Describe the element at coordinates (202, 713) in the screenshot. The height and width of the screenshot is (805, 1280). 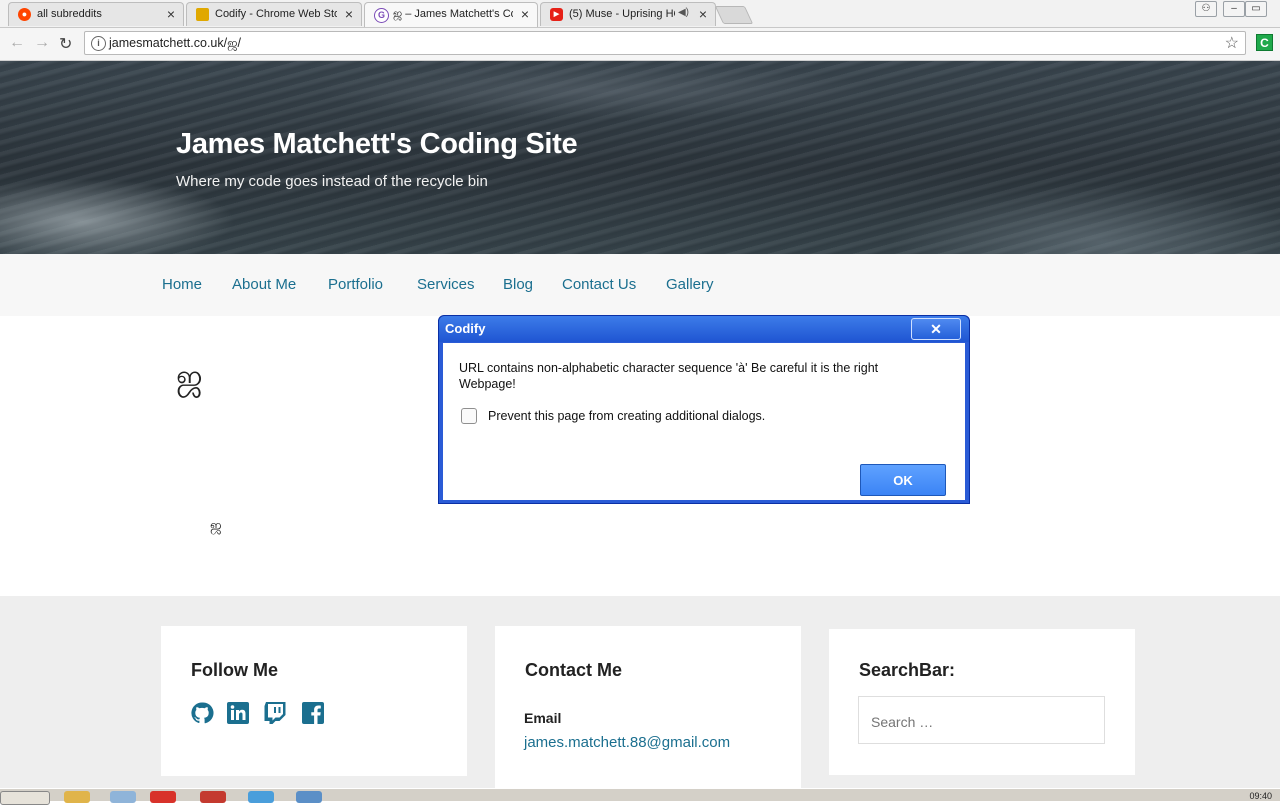
I see `github-icon` at that location.